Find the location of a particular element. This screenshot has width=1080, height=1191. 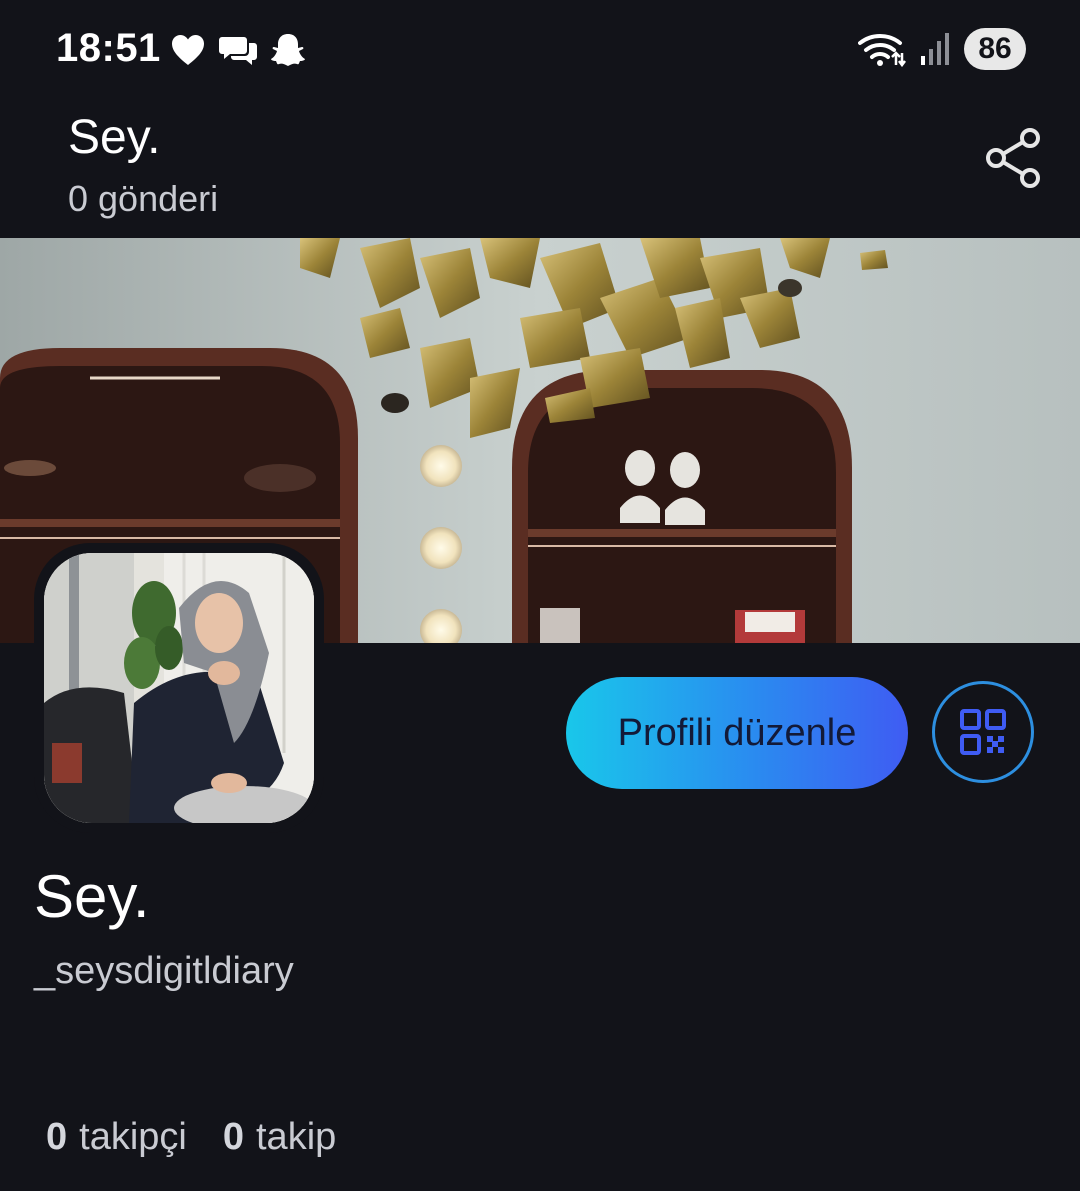

signal-icon is located at coordinates (935, 49).